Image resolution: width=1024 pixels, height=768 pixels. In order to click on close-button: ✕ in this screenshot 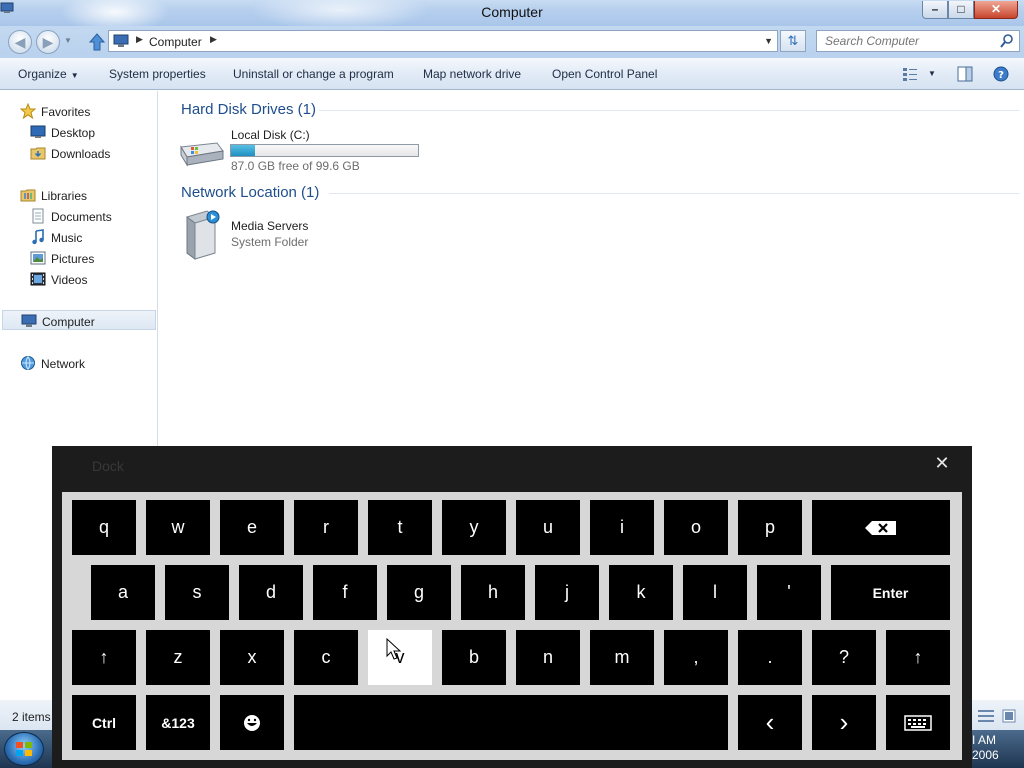, I will do `click(996, 10)`.